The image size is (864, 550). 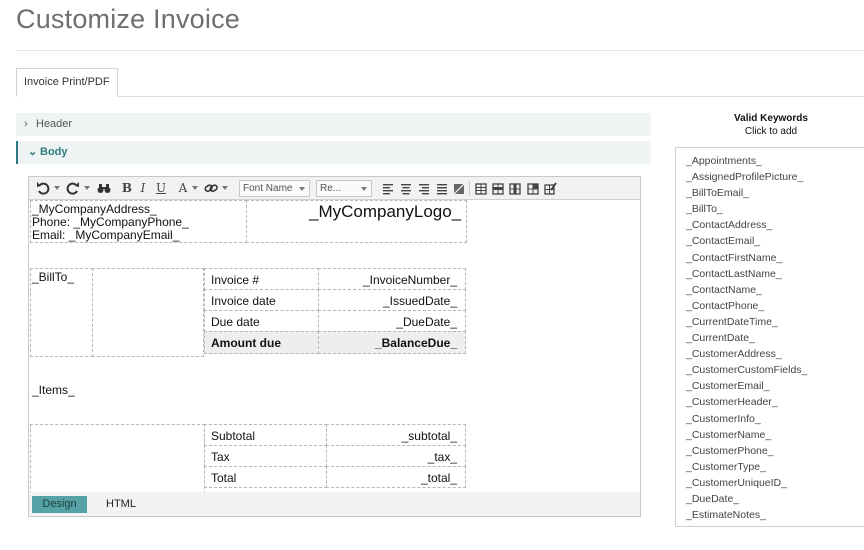 What do you see at coordinates (770, 241) in the screenshot?
I see `keyword-item: _ContactEmail_` at bounding box center [770, 241].